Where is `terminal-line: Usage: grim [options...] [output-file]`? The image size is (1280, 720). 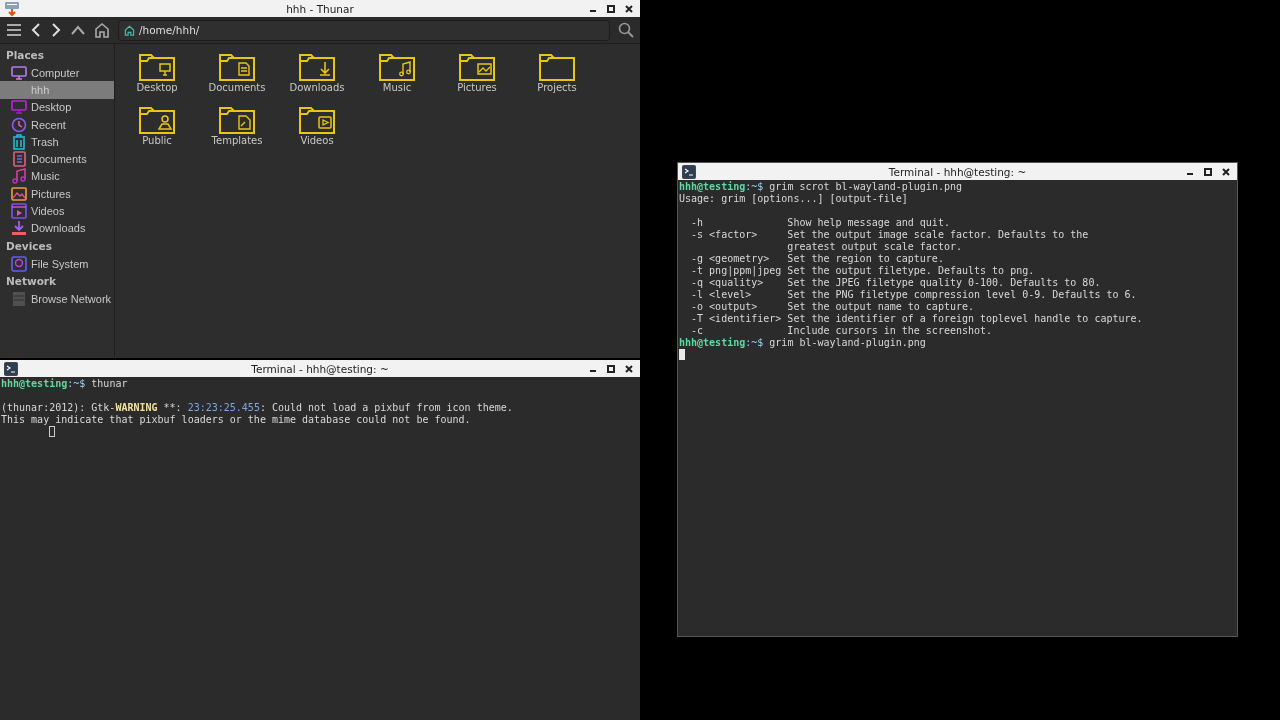 terminal-line: Usage: grim [options...] [output-file] is located at coordinates (794, 199).